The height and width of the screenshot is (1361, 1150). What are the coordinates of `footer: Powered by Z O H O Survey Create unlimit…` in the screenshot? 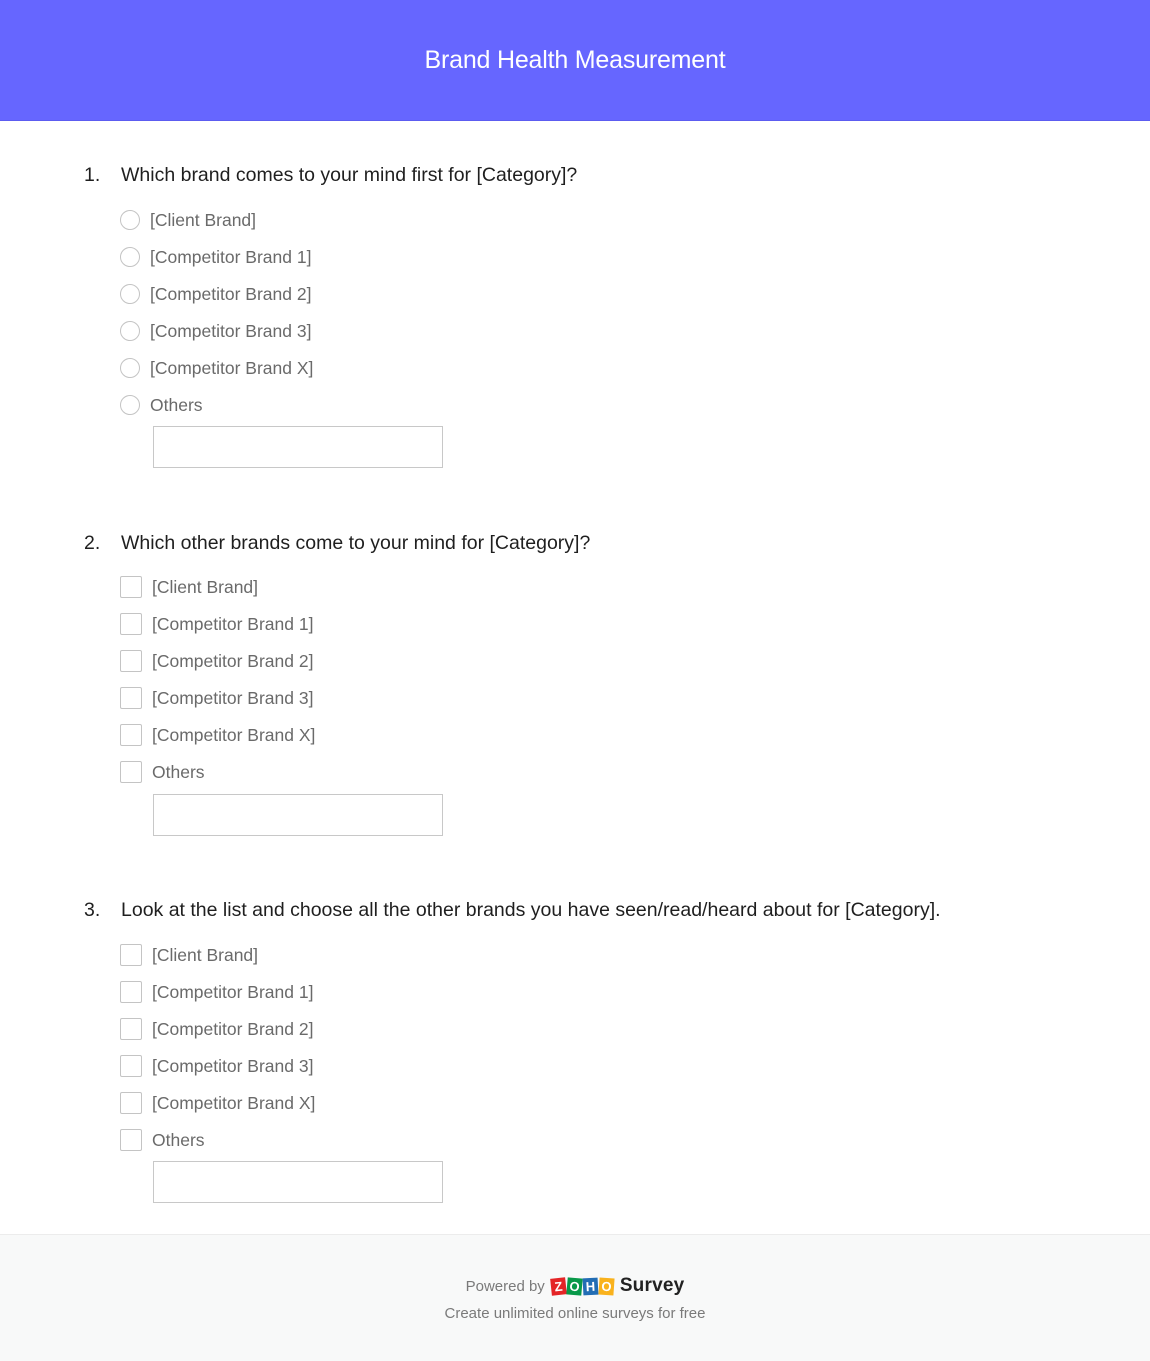 It's located at (575, 1297).